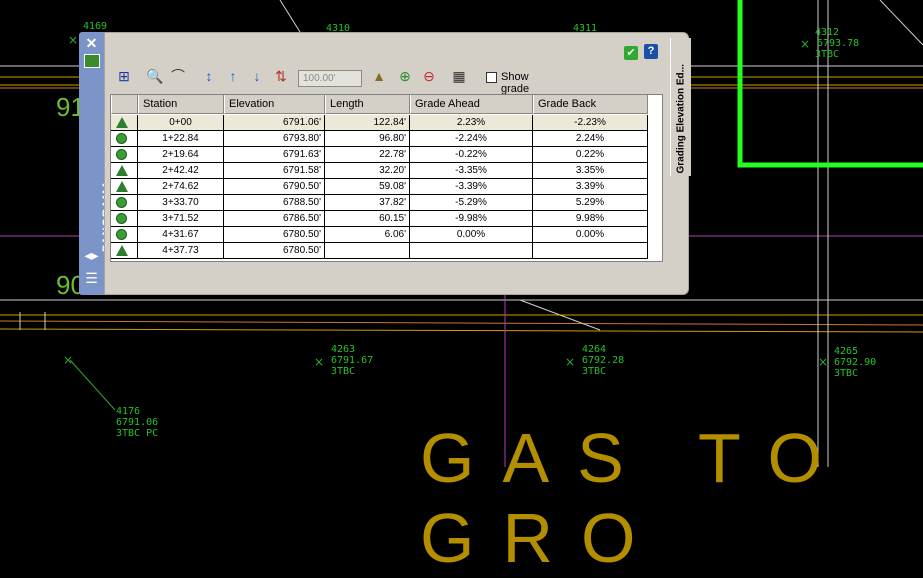  What do you see at coordinates (178, 76) in the screenshot?
I see `elevation-profile-icon: ⌒` at bounding box center [178, 76].